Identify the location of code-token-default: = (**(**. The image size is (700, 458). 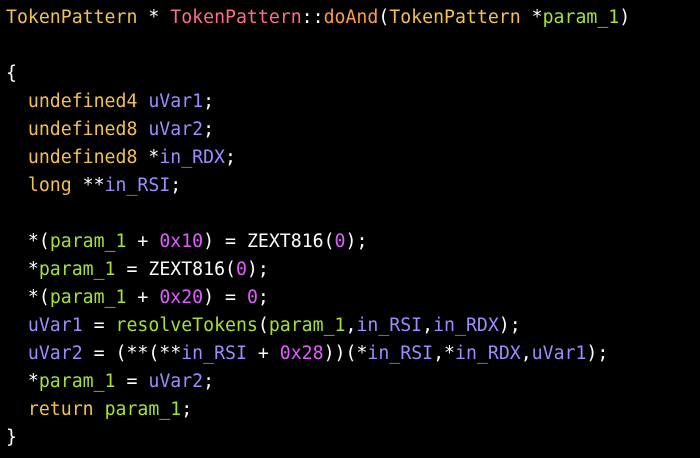
(132, 353).